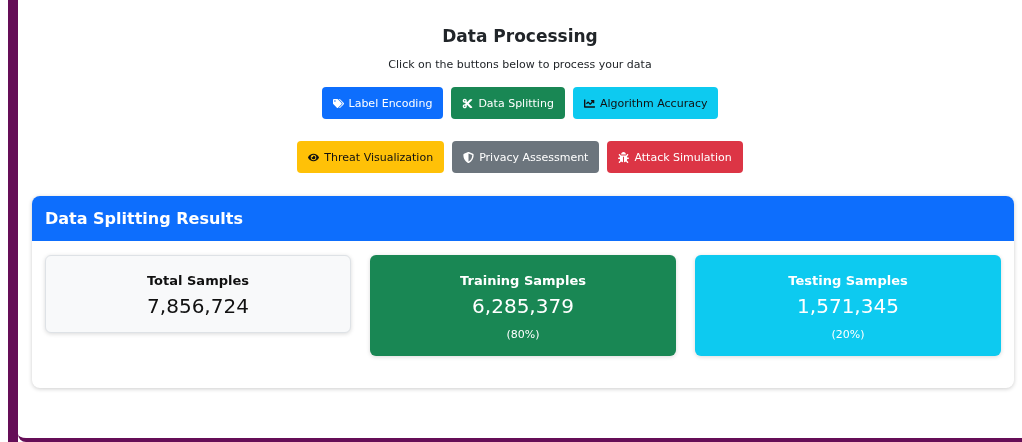 Image resolution: width=1022 pixels, height=442 pixels. I want to click on stat-label: Training Samples, so click(523, 280).